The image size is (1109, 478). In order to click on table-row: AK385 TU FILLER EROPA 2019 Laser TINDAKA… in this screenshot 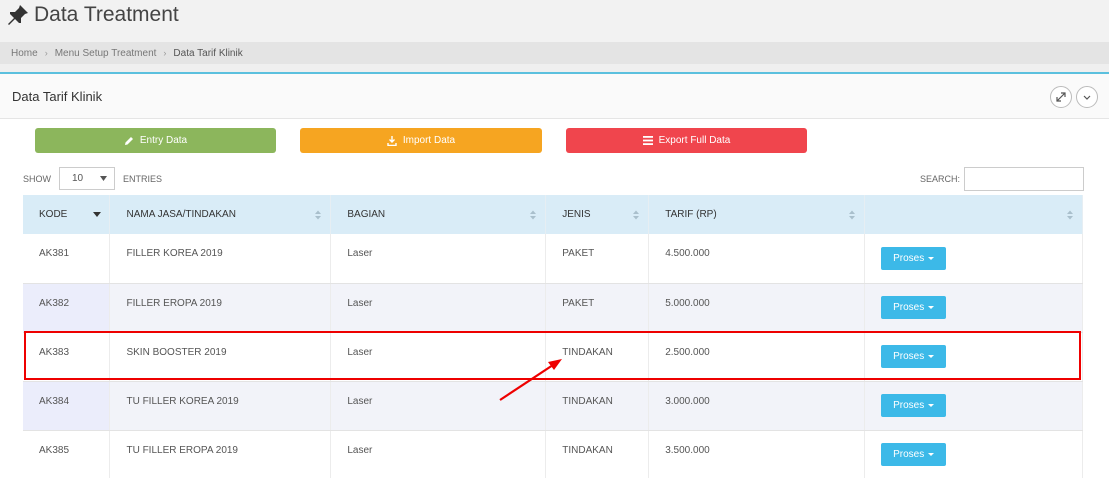, I will do `click(553, 454)`.